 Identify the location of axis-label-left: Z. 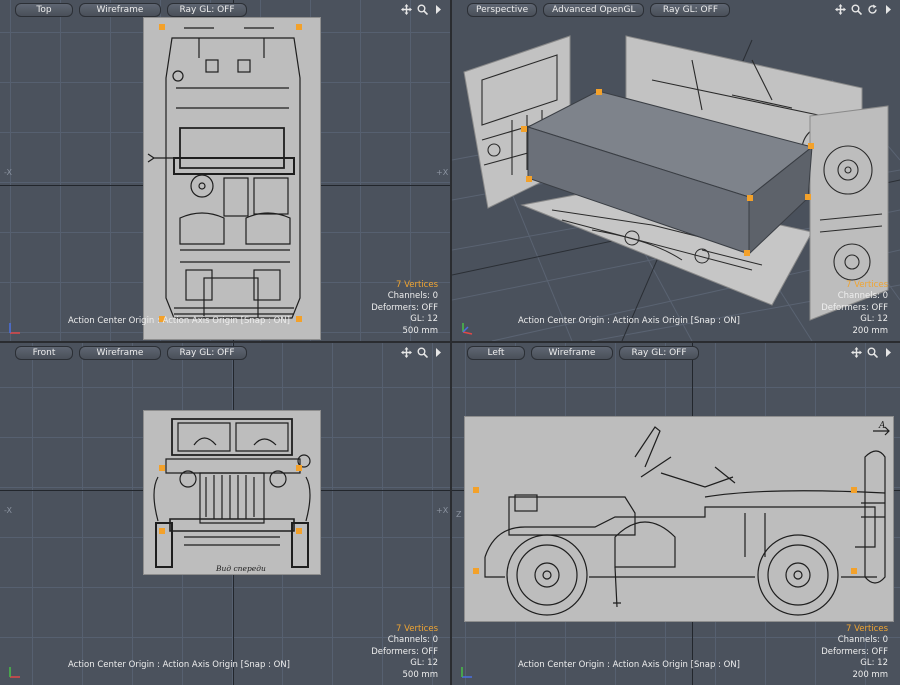
(459, 514).